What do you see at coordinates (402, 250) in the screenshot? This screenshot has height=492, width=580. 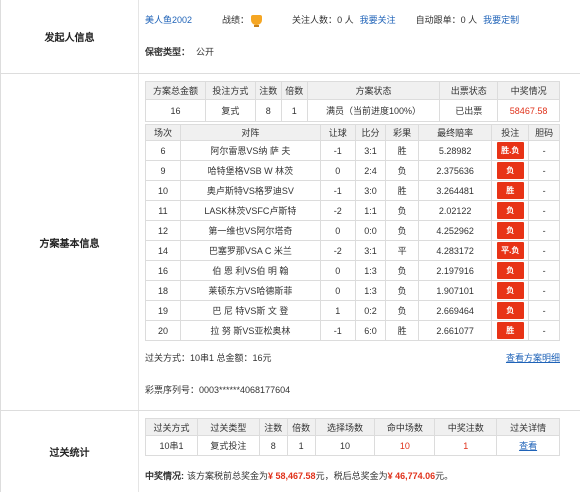 I see `match-result: 平` at bounding box center [402, 250].